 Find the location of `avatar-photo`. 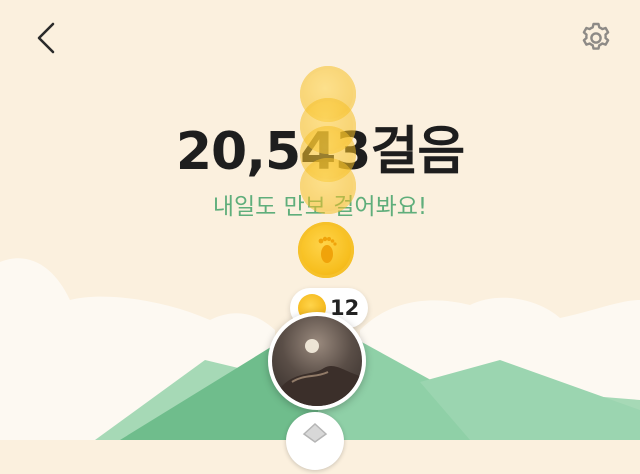

avatar-photo is located at coordinates (316, 372).